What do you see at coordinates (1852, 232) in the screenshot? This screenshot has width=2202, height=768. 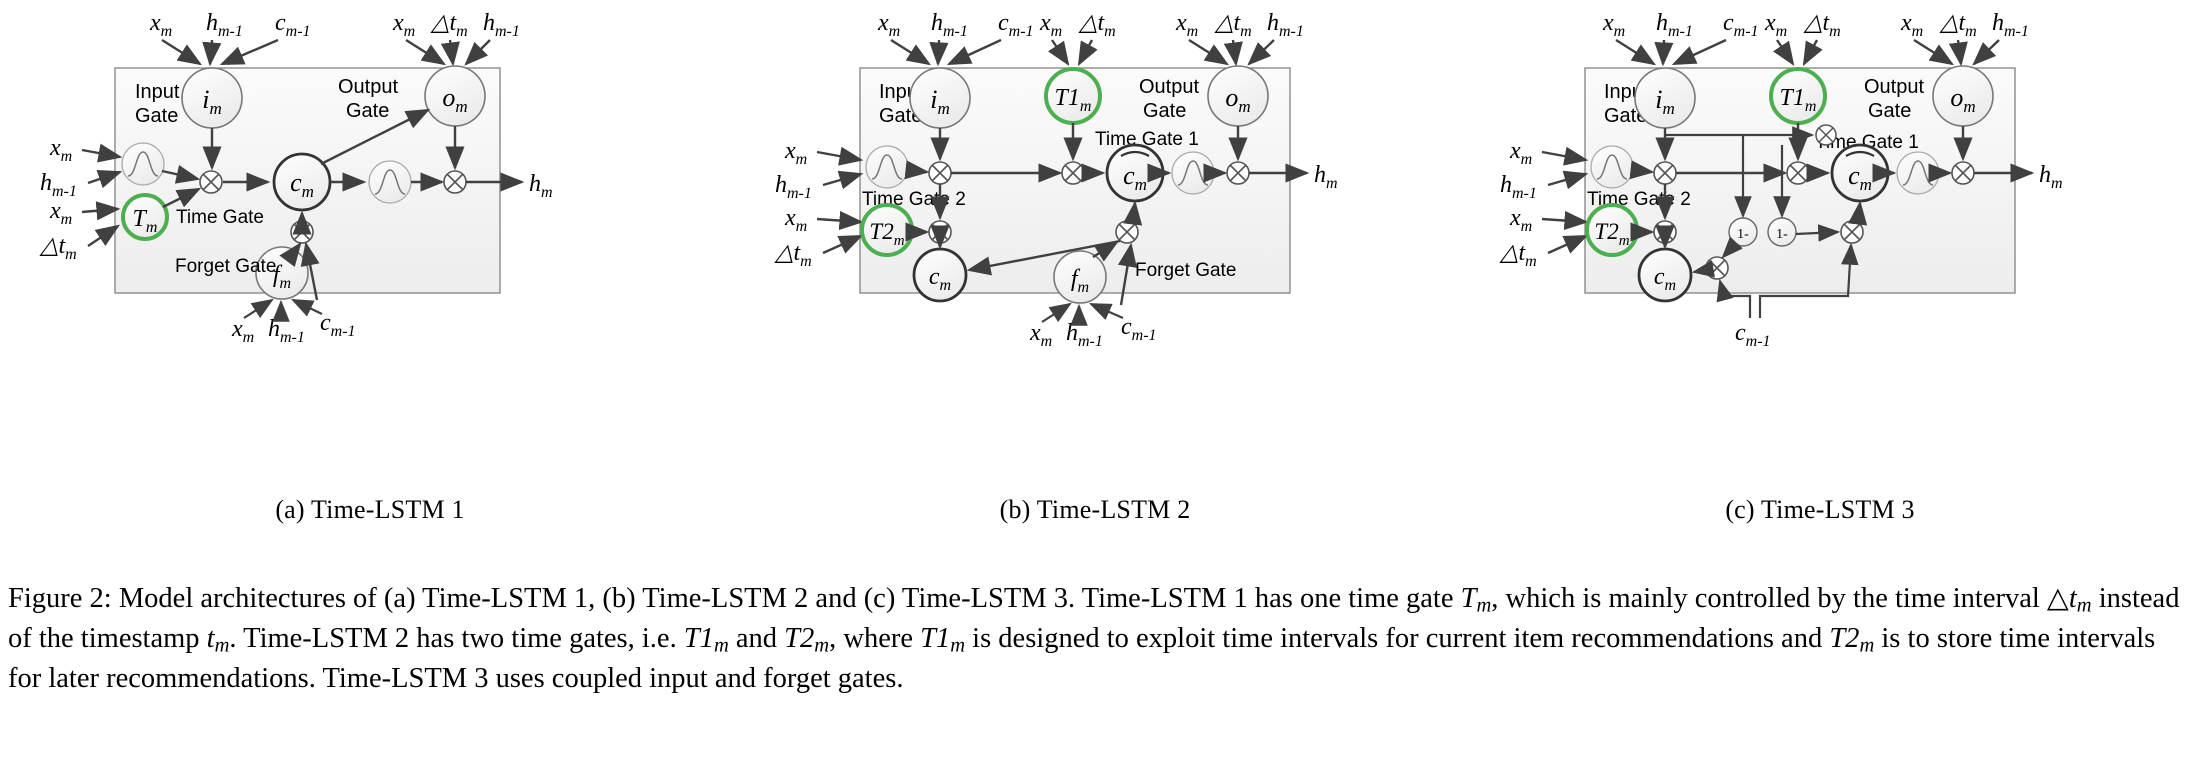 I see `op-multiply-forget-right-c` at bounding box center [1852, 232].